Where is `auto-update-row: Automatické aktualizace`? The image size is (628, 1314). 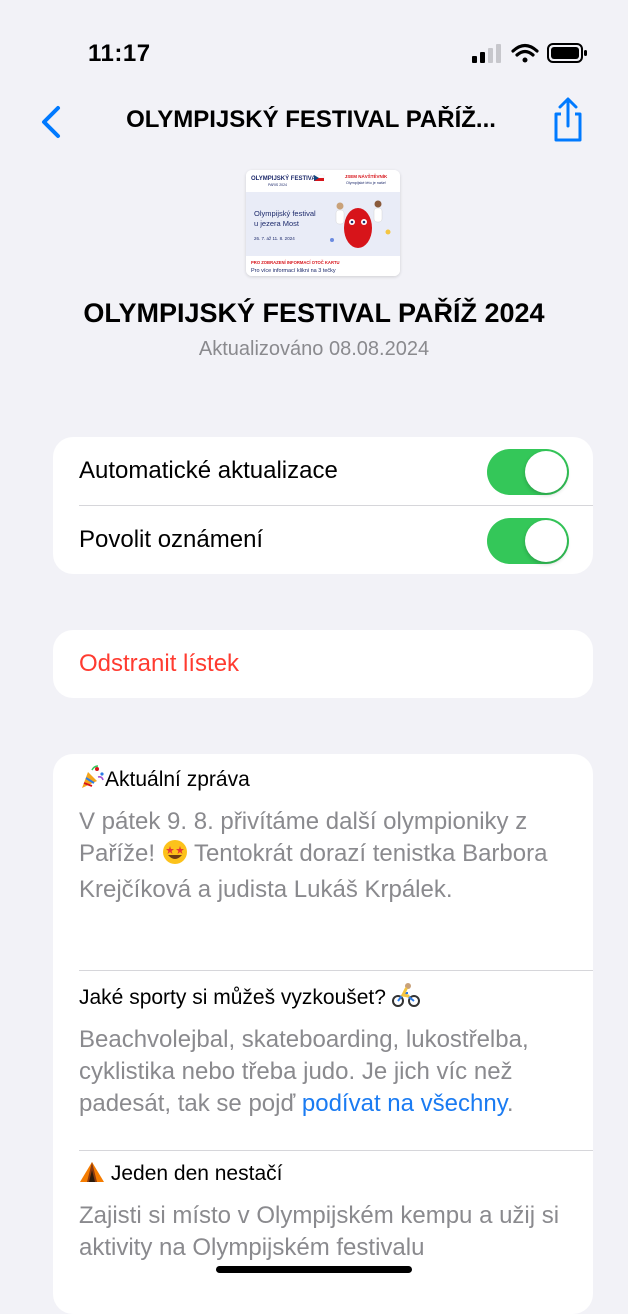
auto-update-row: Automatické aktualizace is located at coordinates (323, 471).